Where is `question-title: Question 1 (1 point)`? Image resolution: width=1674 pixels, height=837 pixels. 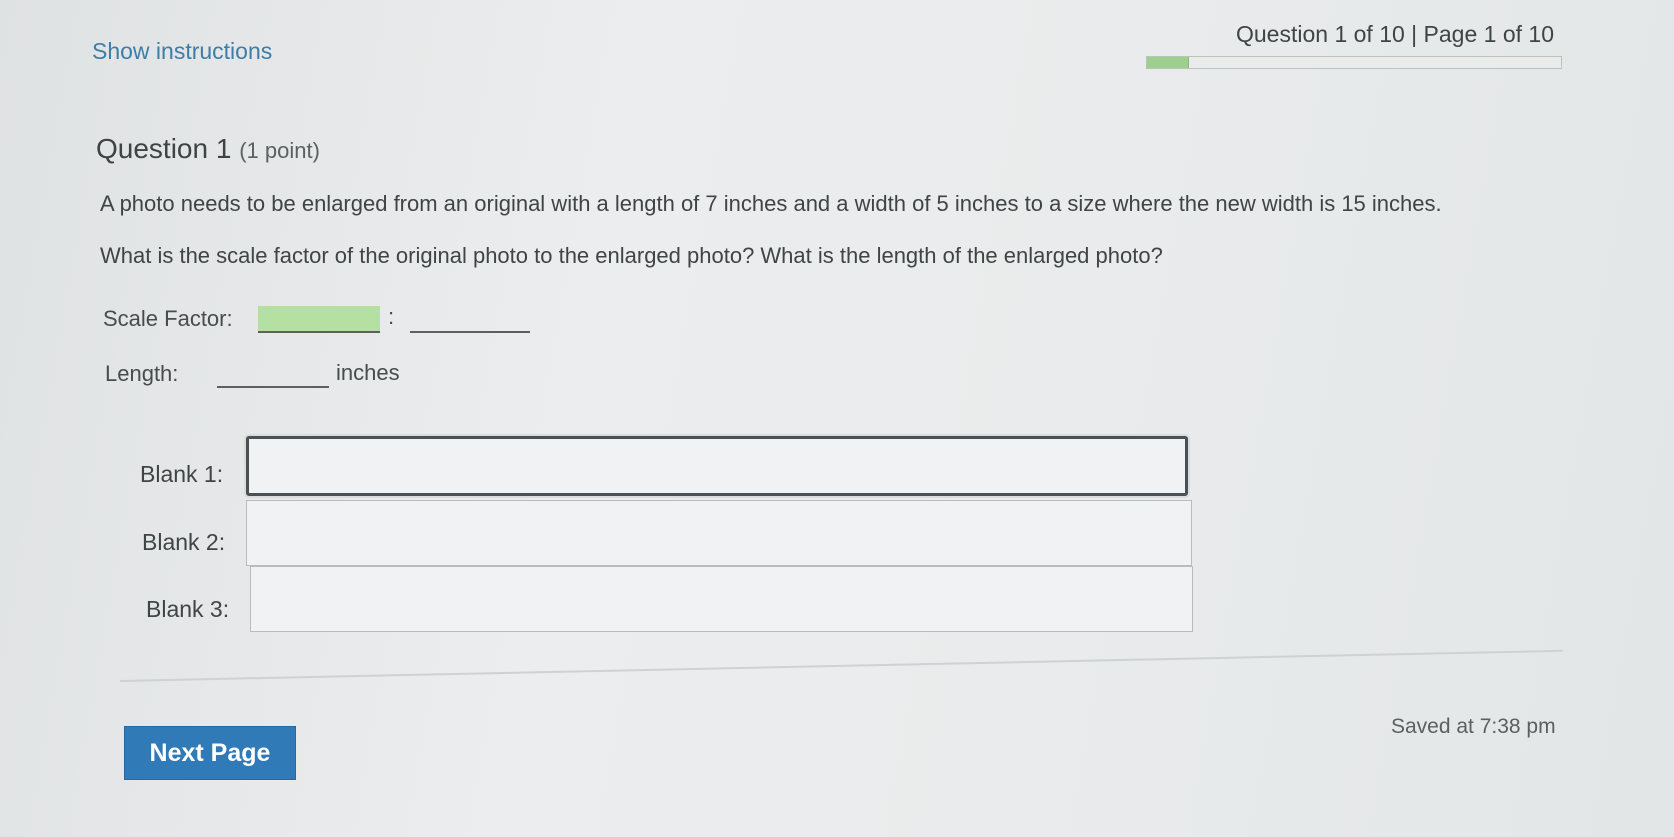
question-title: Question 1 (1 point) is located at coordinates (208, 149).